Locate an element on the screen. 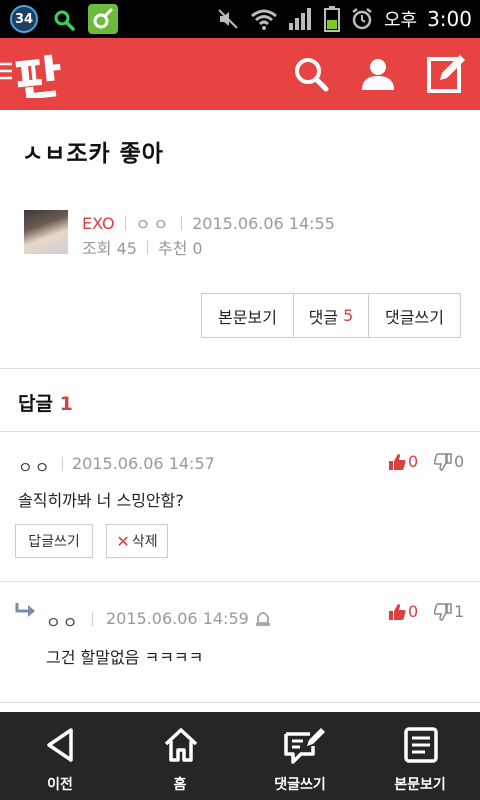 Image resolution: width=480 pixels, height=800 pixels. nav-back: 이전 is located at coordinates (60, 756).